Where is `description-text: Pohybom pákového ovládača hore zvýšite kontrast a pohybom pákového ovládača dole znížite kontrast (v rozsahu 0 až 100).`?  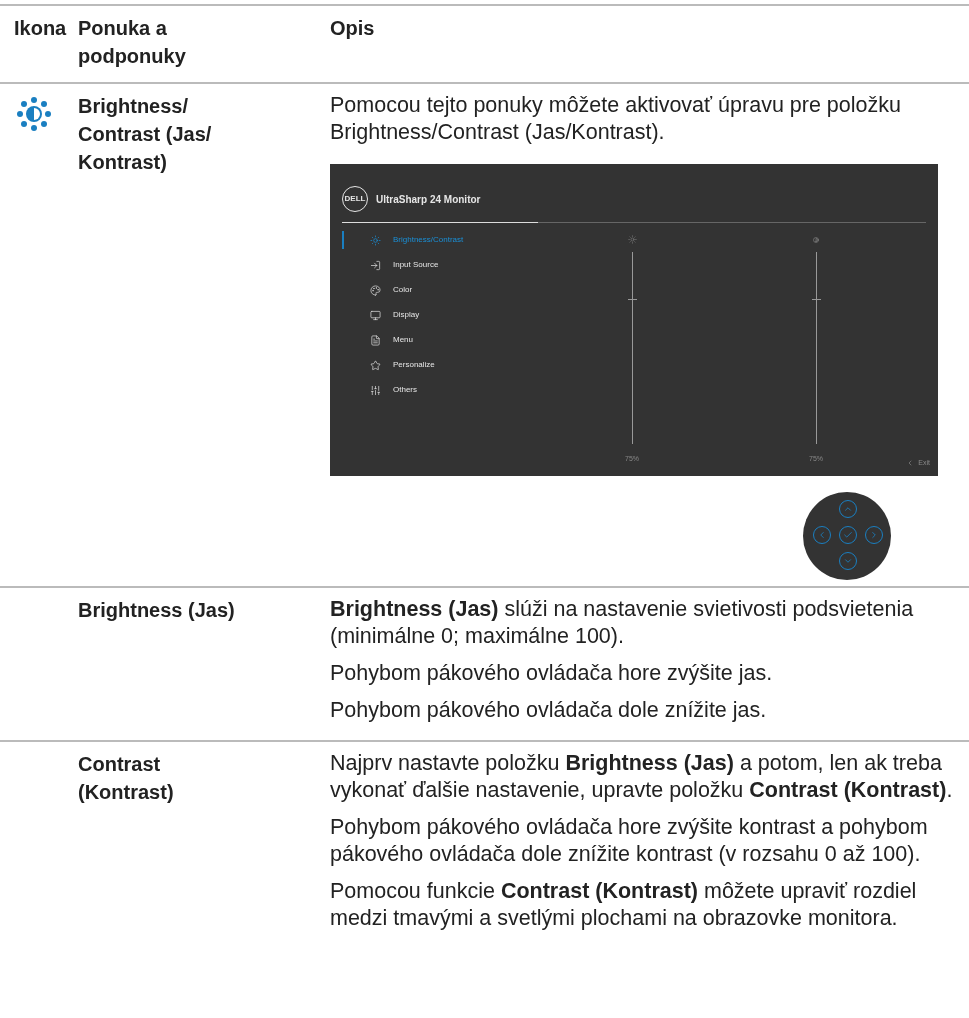 description-text: Pohybom pákového ovládača hore zvýšite kontrast a pohybom pákového ovládača dole znížite kontrast (v rozsahu 0 až 100). is located at coordinates (629, 841).